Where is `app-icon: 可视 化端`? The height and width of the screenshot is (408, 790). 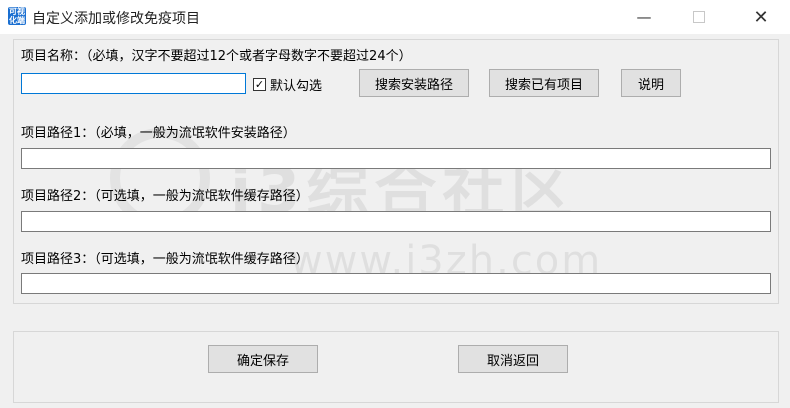 app-icon: 可视 化端 is located at coordinates (17, 16).